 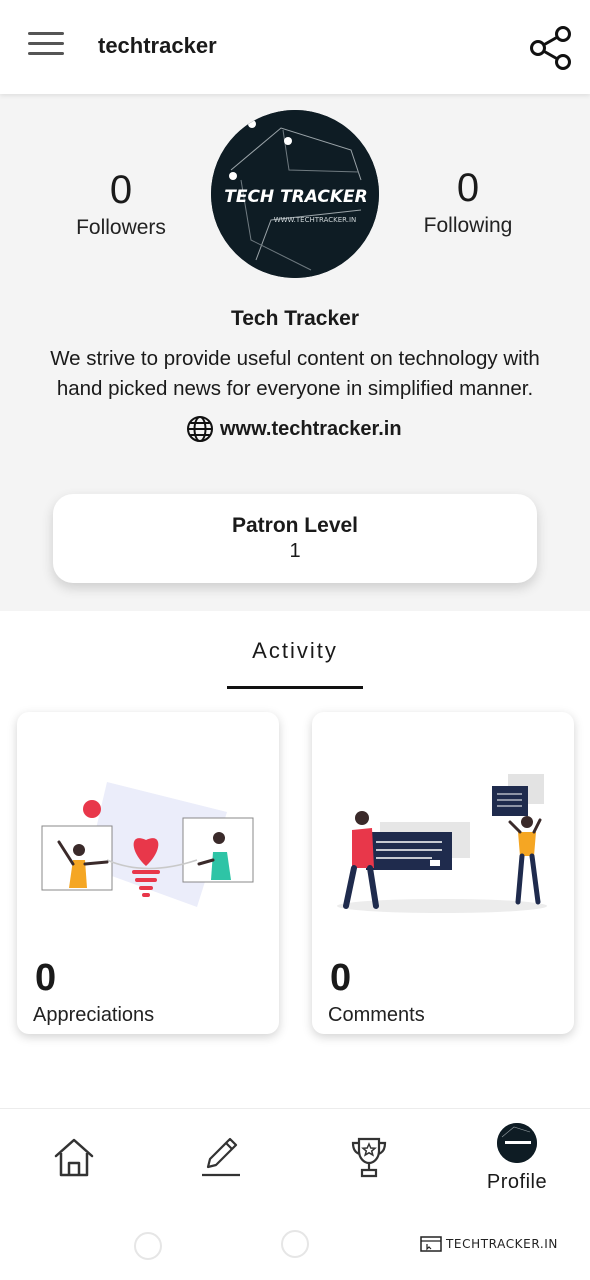 I want to click on nav-leaderboard, so click(x=369, y=1157).